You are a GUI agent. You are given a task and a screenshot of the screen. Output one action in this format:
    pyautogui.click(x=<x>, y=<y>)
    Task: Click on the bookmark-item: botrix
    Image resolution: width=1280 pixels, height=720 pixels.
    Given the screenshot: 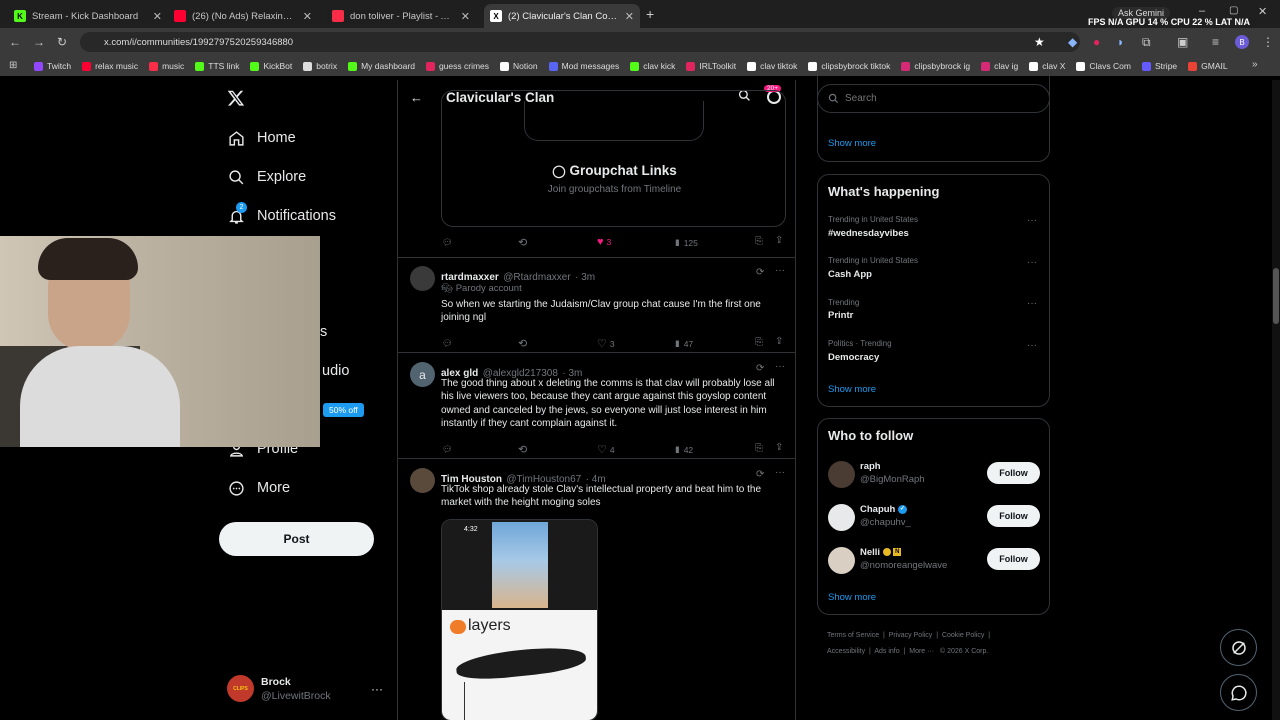 What is the action you would take?
    pyautogui.click(x=320, y=66)
    